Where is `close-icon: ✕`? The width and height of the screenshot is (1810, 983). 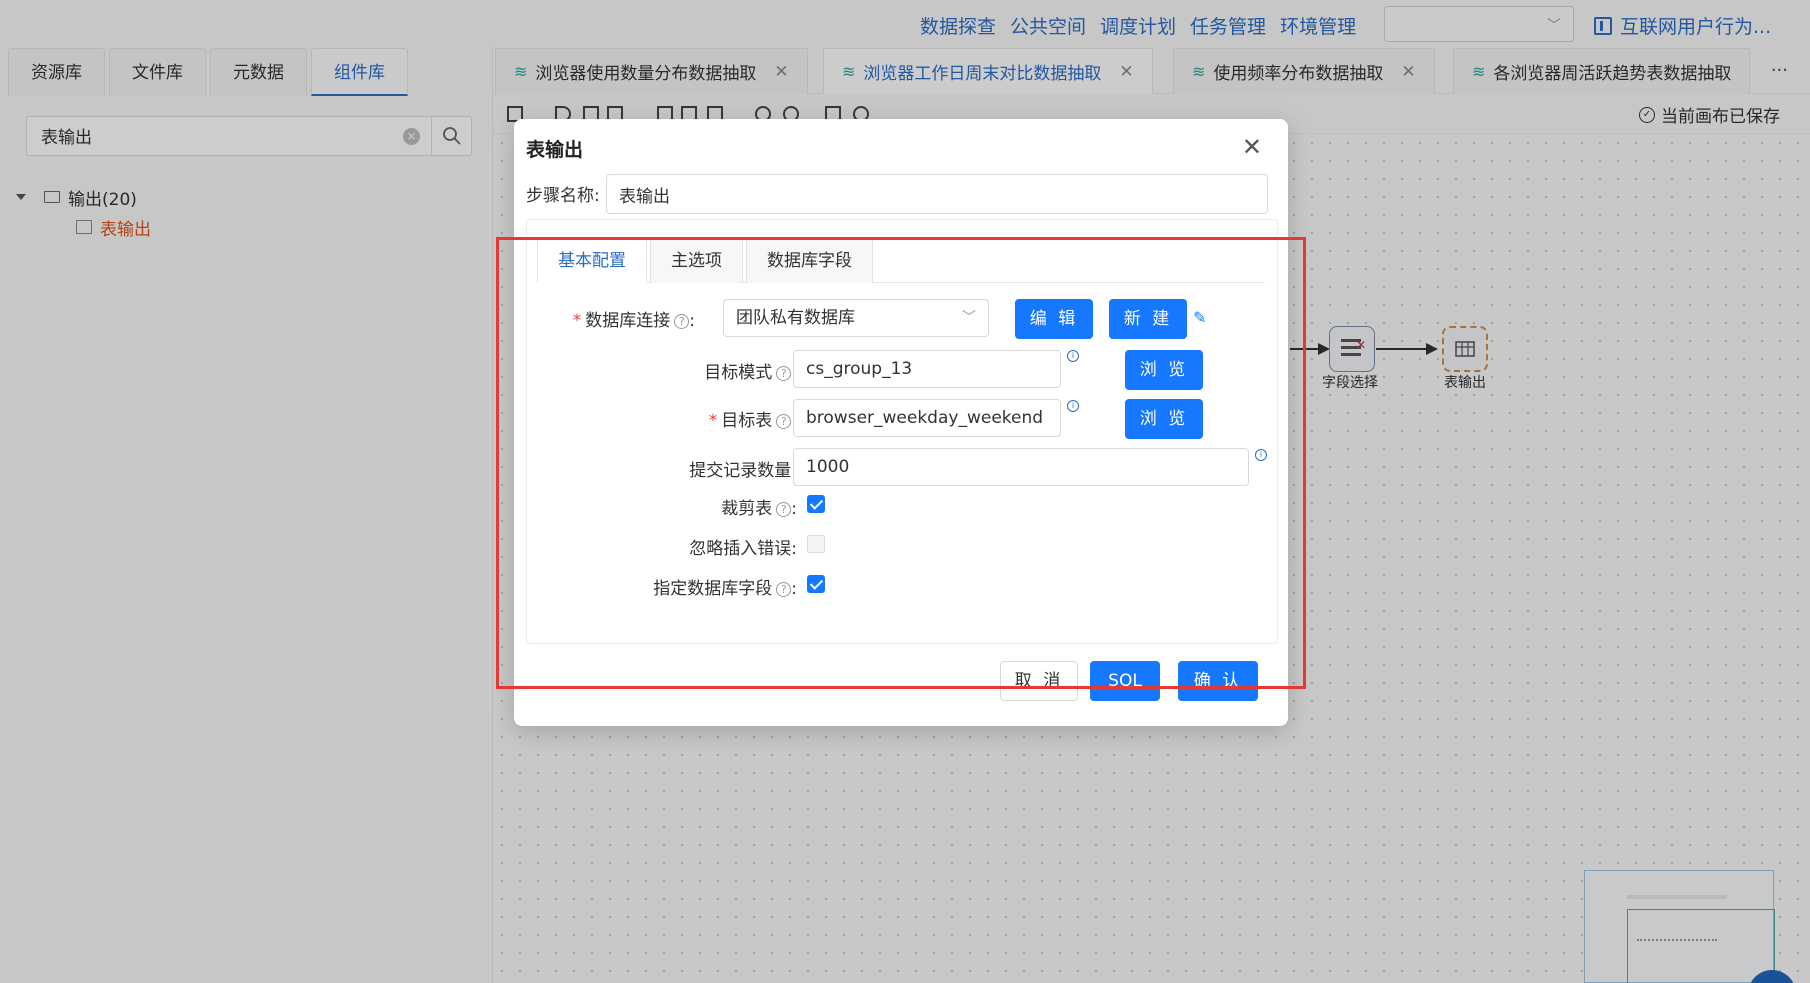 close-icon: ✕ is located at coordinates (1252, 147).